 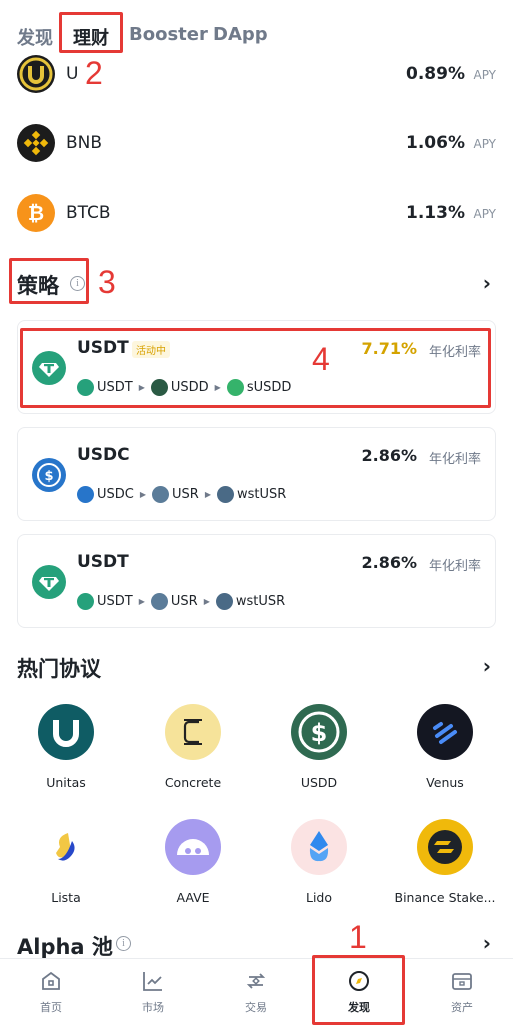 I want to click on strategy-card-usdt-wstusr: USDT 2.86% 年化利率 USDT ▶ USR ▶ wstUSR, so click(x=256, y=581).